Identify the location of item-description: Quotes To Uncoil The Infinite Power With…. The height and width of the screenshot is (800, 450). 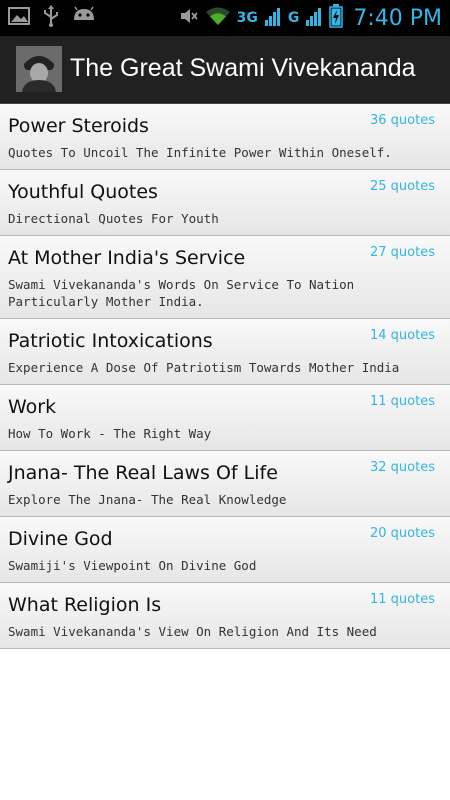
(200, 152).